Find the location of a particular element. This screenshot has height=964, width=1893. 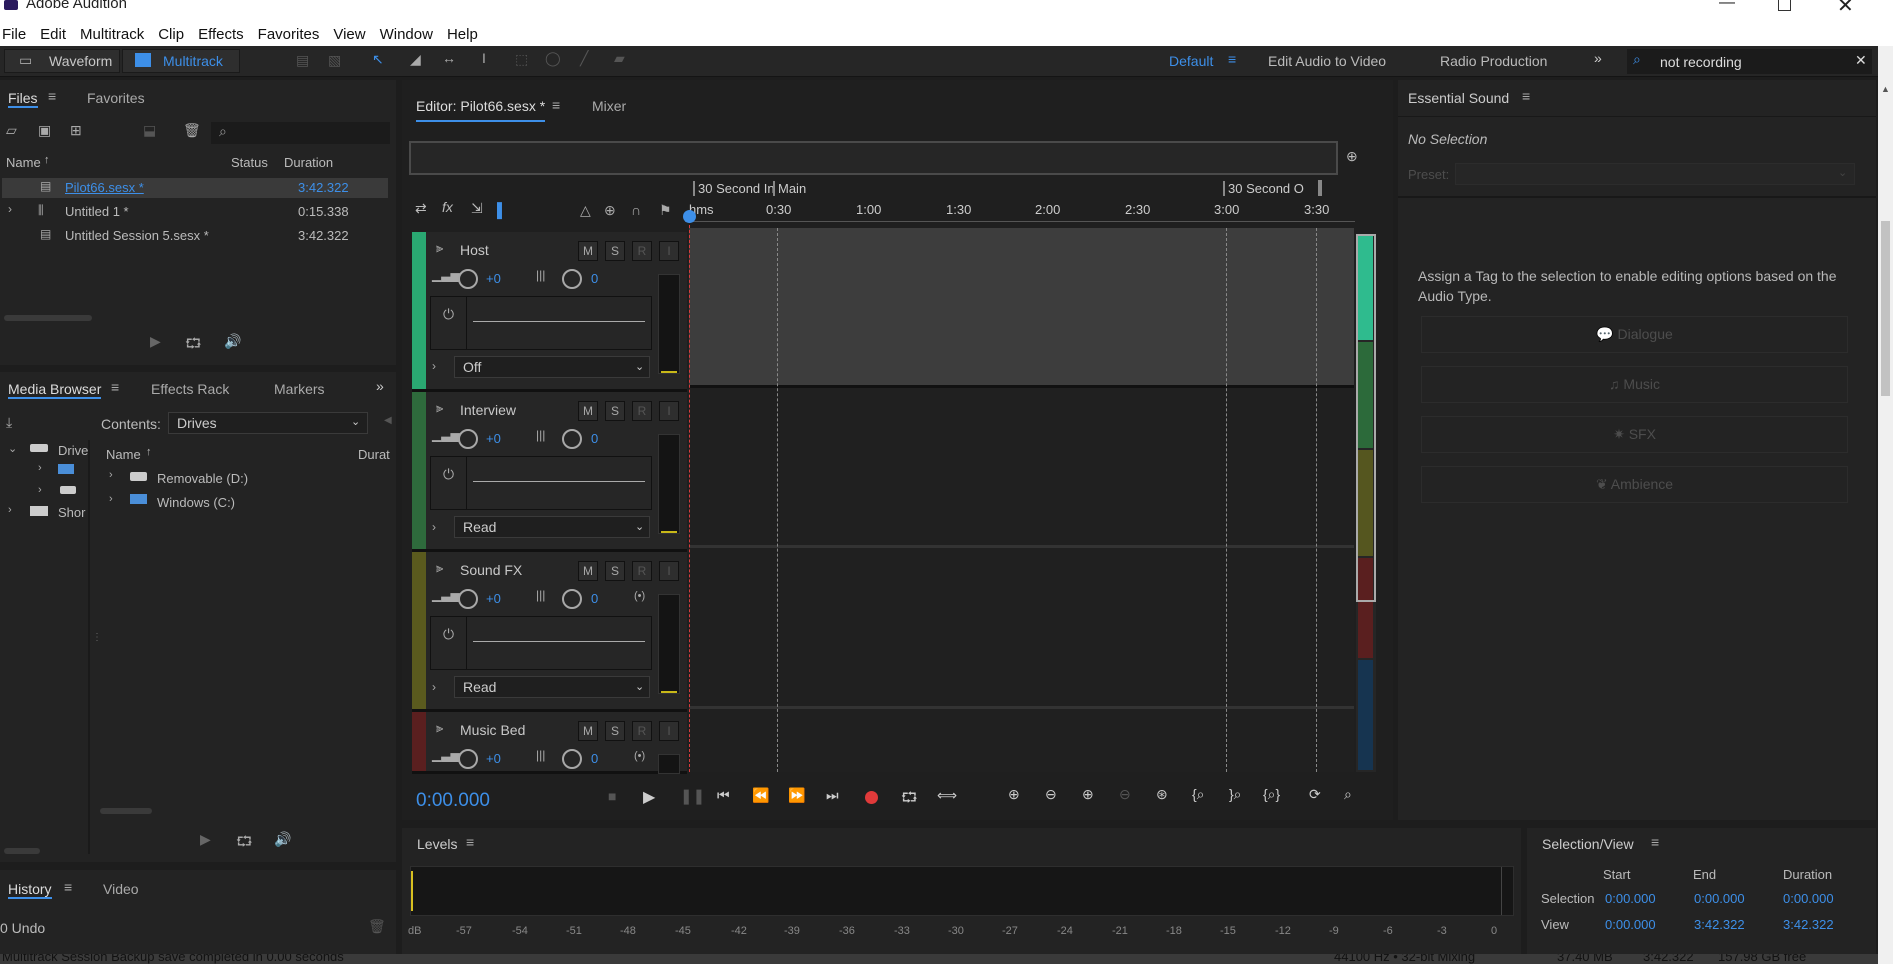

snap-icon: ⊕ is located at coordinates (610, 210).